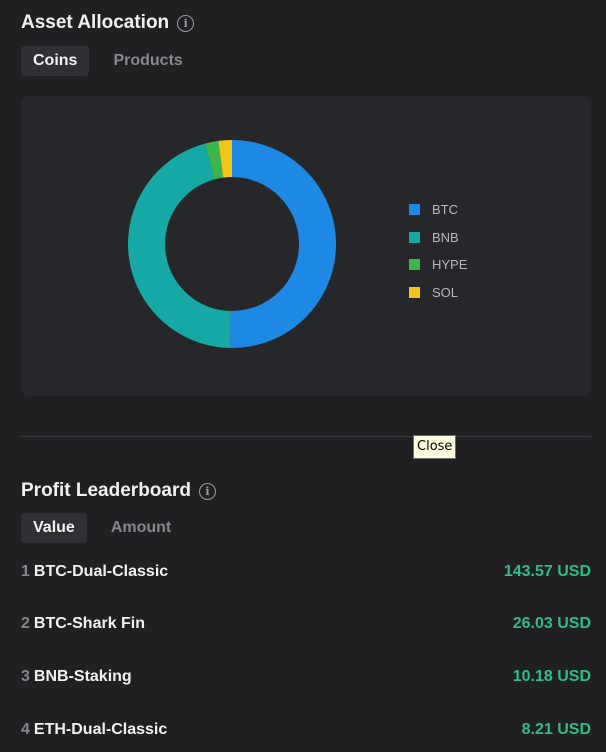 Image resolution: width=606 pixels, height=752 pixels. I want to click on row-product: BTC-Dual-Classic, so click(101, 571).